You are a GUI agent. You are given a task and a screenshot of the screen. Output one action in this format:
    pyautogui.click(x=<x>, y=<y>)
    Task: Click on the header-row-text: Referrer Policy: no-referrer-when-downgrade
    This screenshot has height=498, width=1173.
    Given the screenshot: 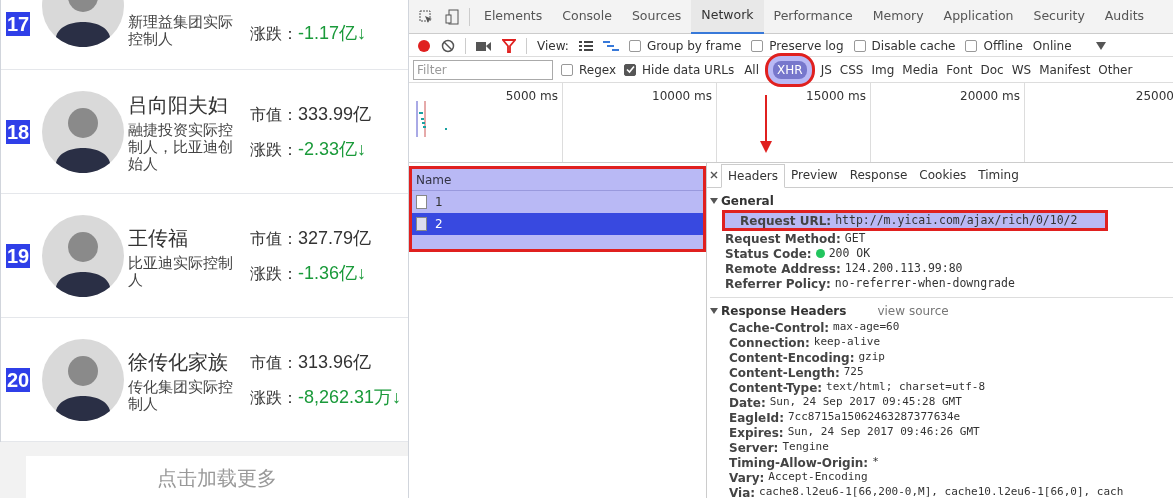 What is the action you would take?
    pyautogui.click(x=870, y=283)
    